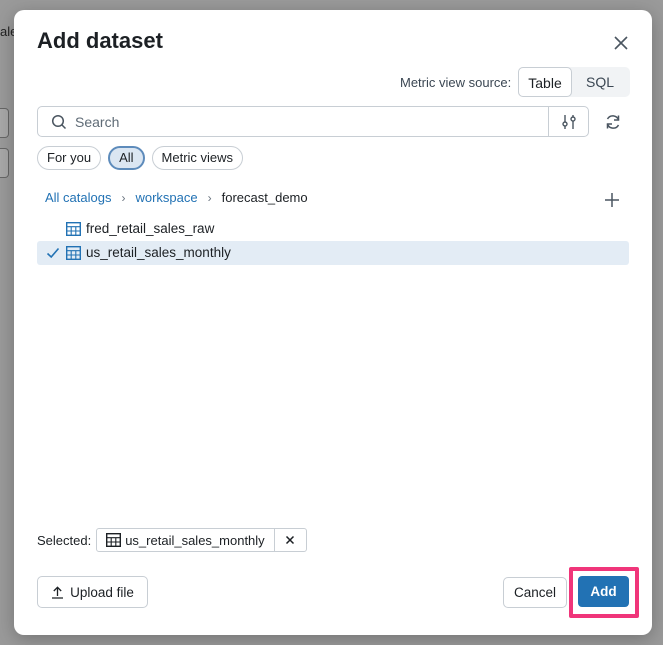  Describe the element at coordinates (53, 253) in the screenshot. I see `checkmark-icon` at that location.